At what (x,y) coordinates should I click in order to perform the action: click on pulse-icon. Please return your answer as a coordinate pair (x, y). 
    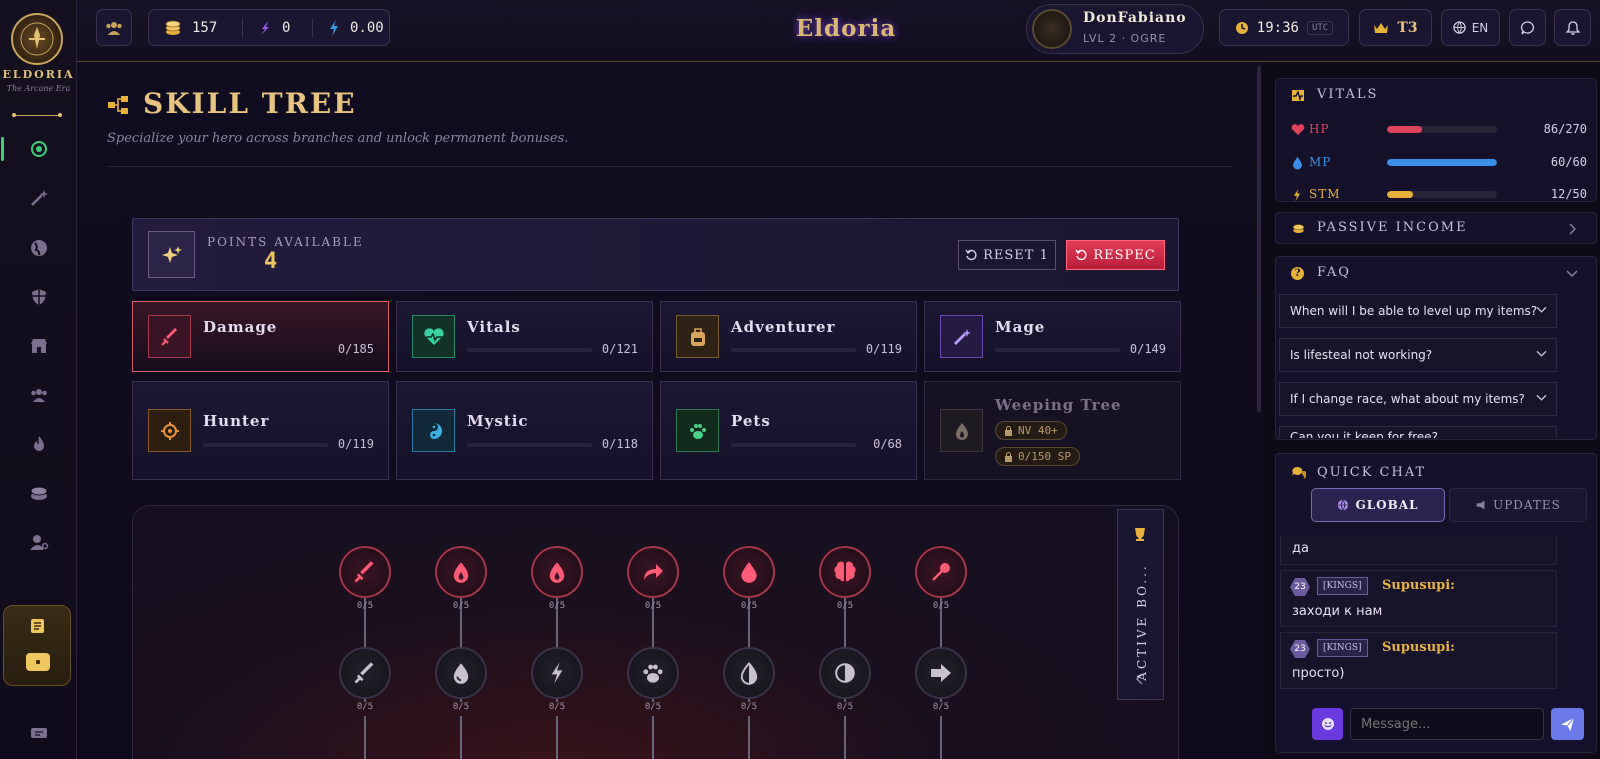
    Looking at the image, I should click on (1298, 95).